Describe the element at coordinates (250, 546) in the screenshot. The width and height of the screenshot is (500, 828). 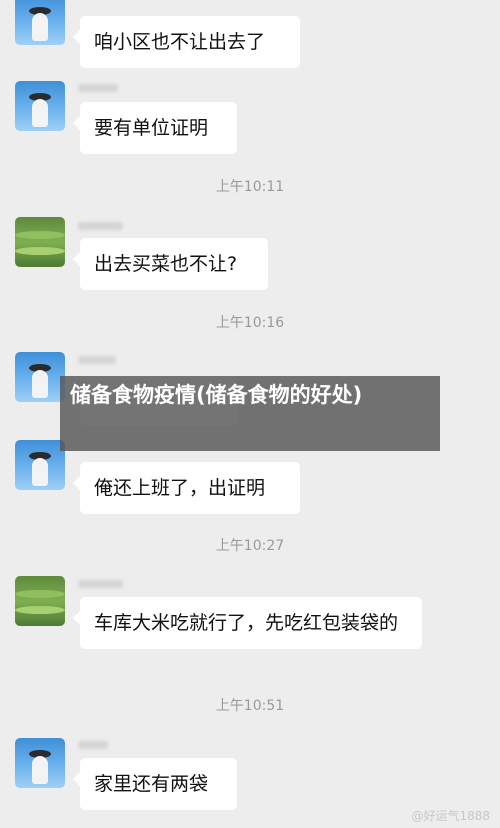
I see `timestamp: 上午10:27` at that location.